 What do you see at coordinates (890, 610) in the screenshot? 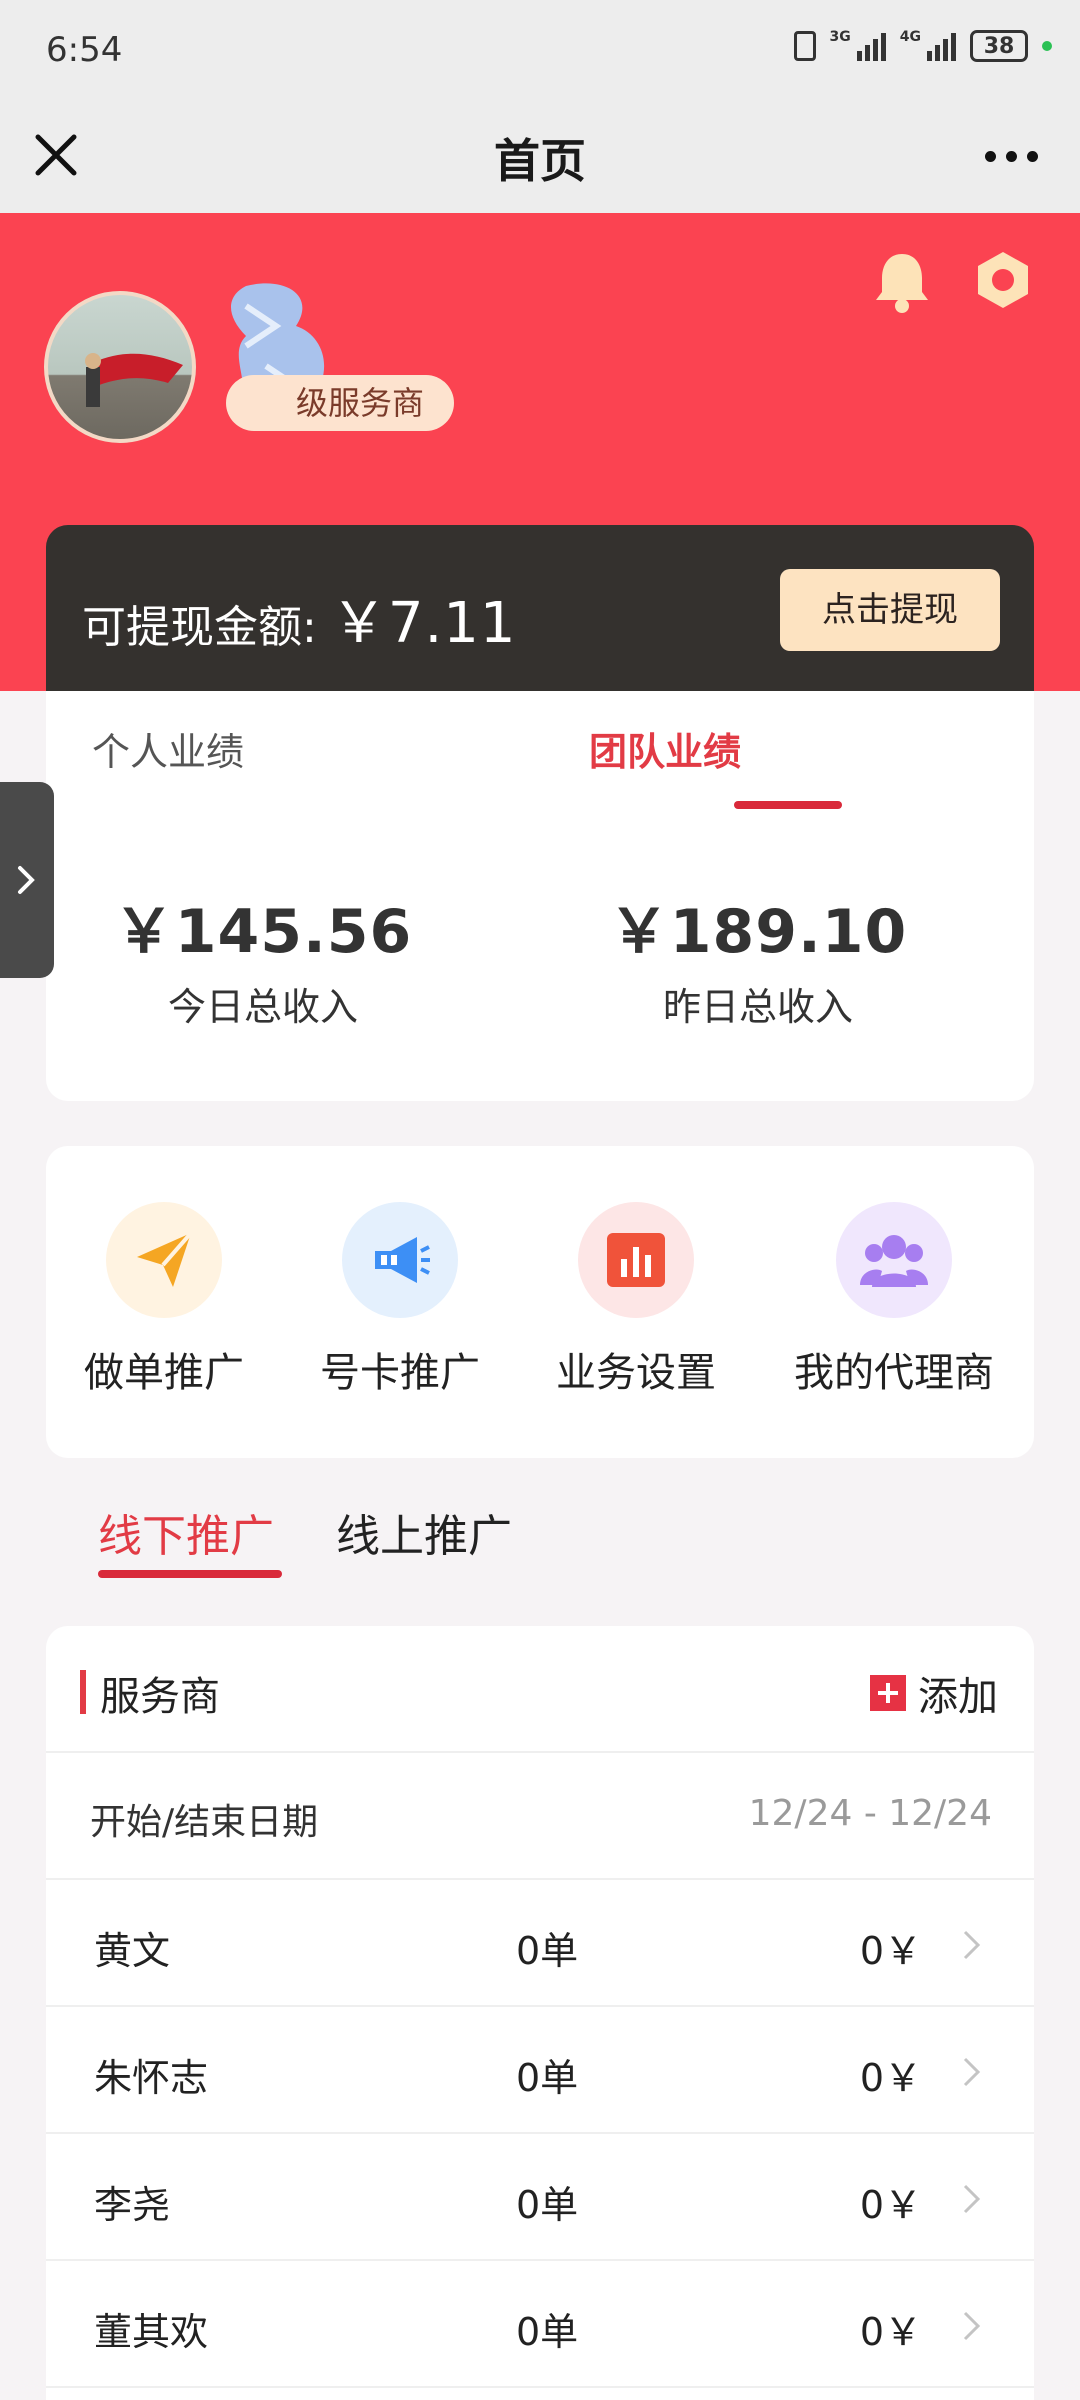
I see `withdraw-button: 点击提现` at bounding box center [890, 610].